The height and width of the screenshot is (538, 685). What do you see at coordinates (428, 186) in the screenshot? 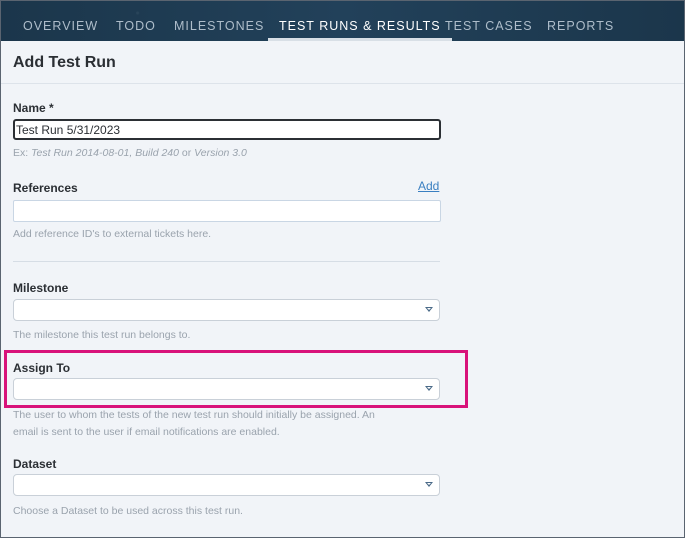
I see `add-reference-link: Add` at bounding box center [428, 186].